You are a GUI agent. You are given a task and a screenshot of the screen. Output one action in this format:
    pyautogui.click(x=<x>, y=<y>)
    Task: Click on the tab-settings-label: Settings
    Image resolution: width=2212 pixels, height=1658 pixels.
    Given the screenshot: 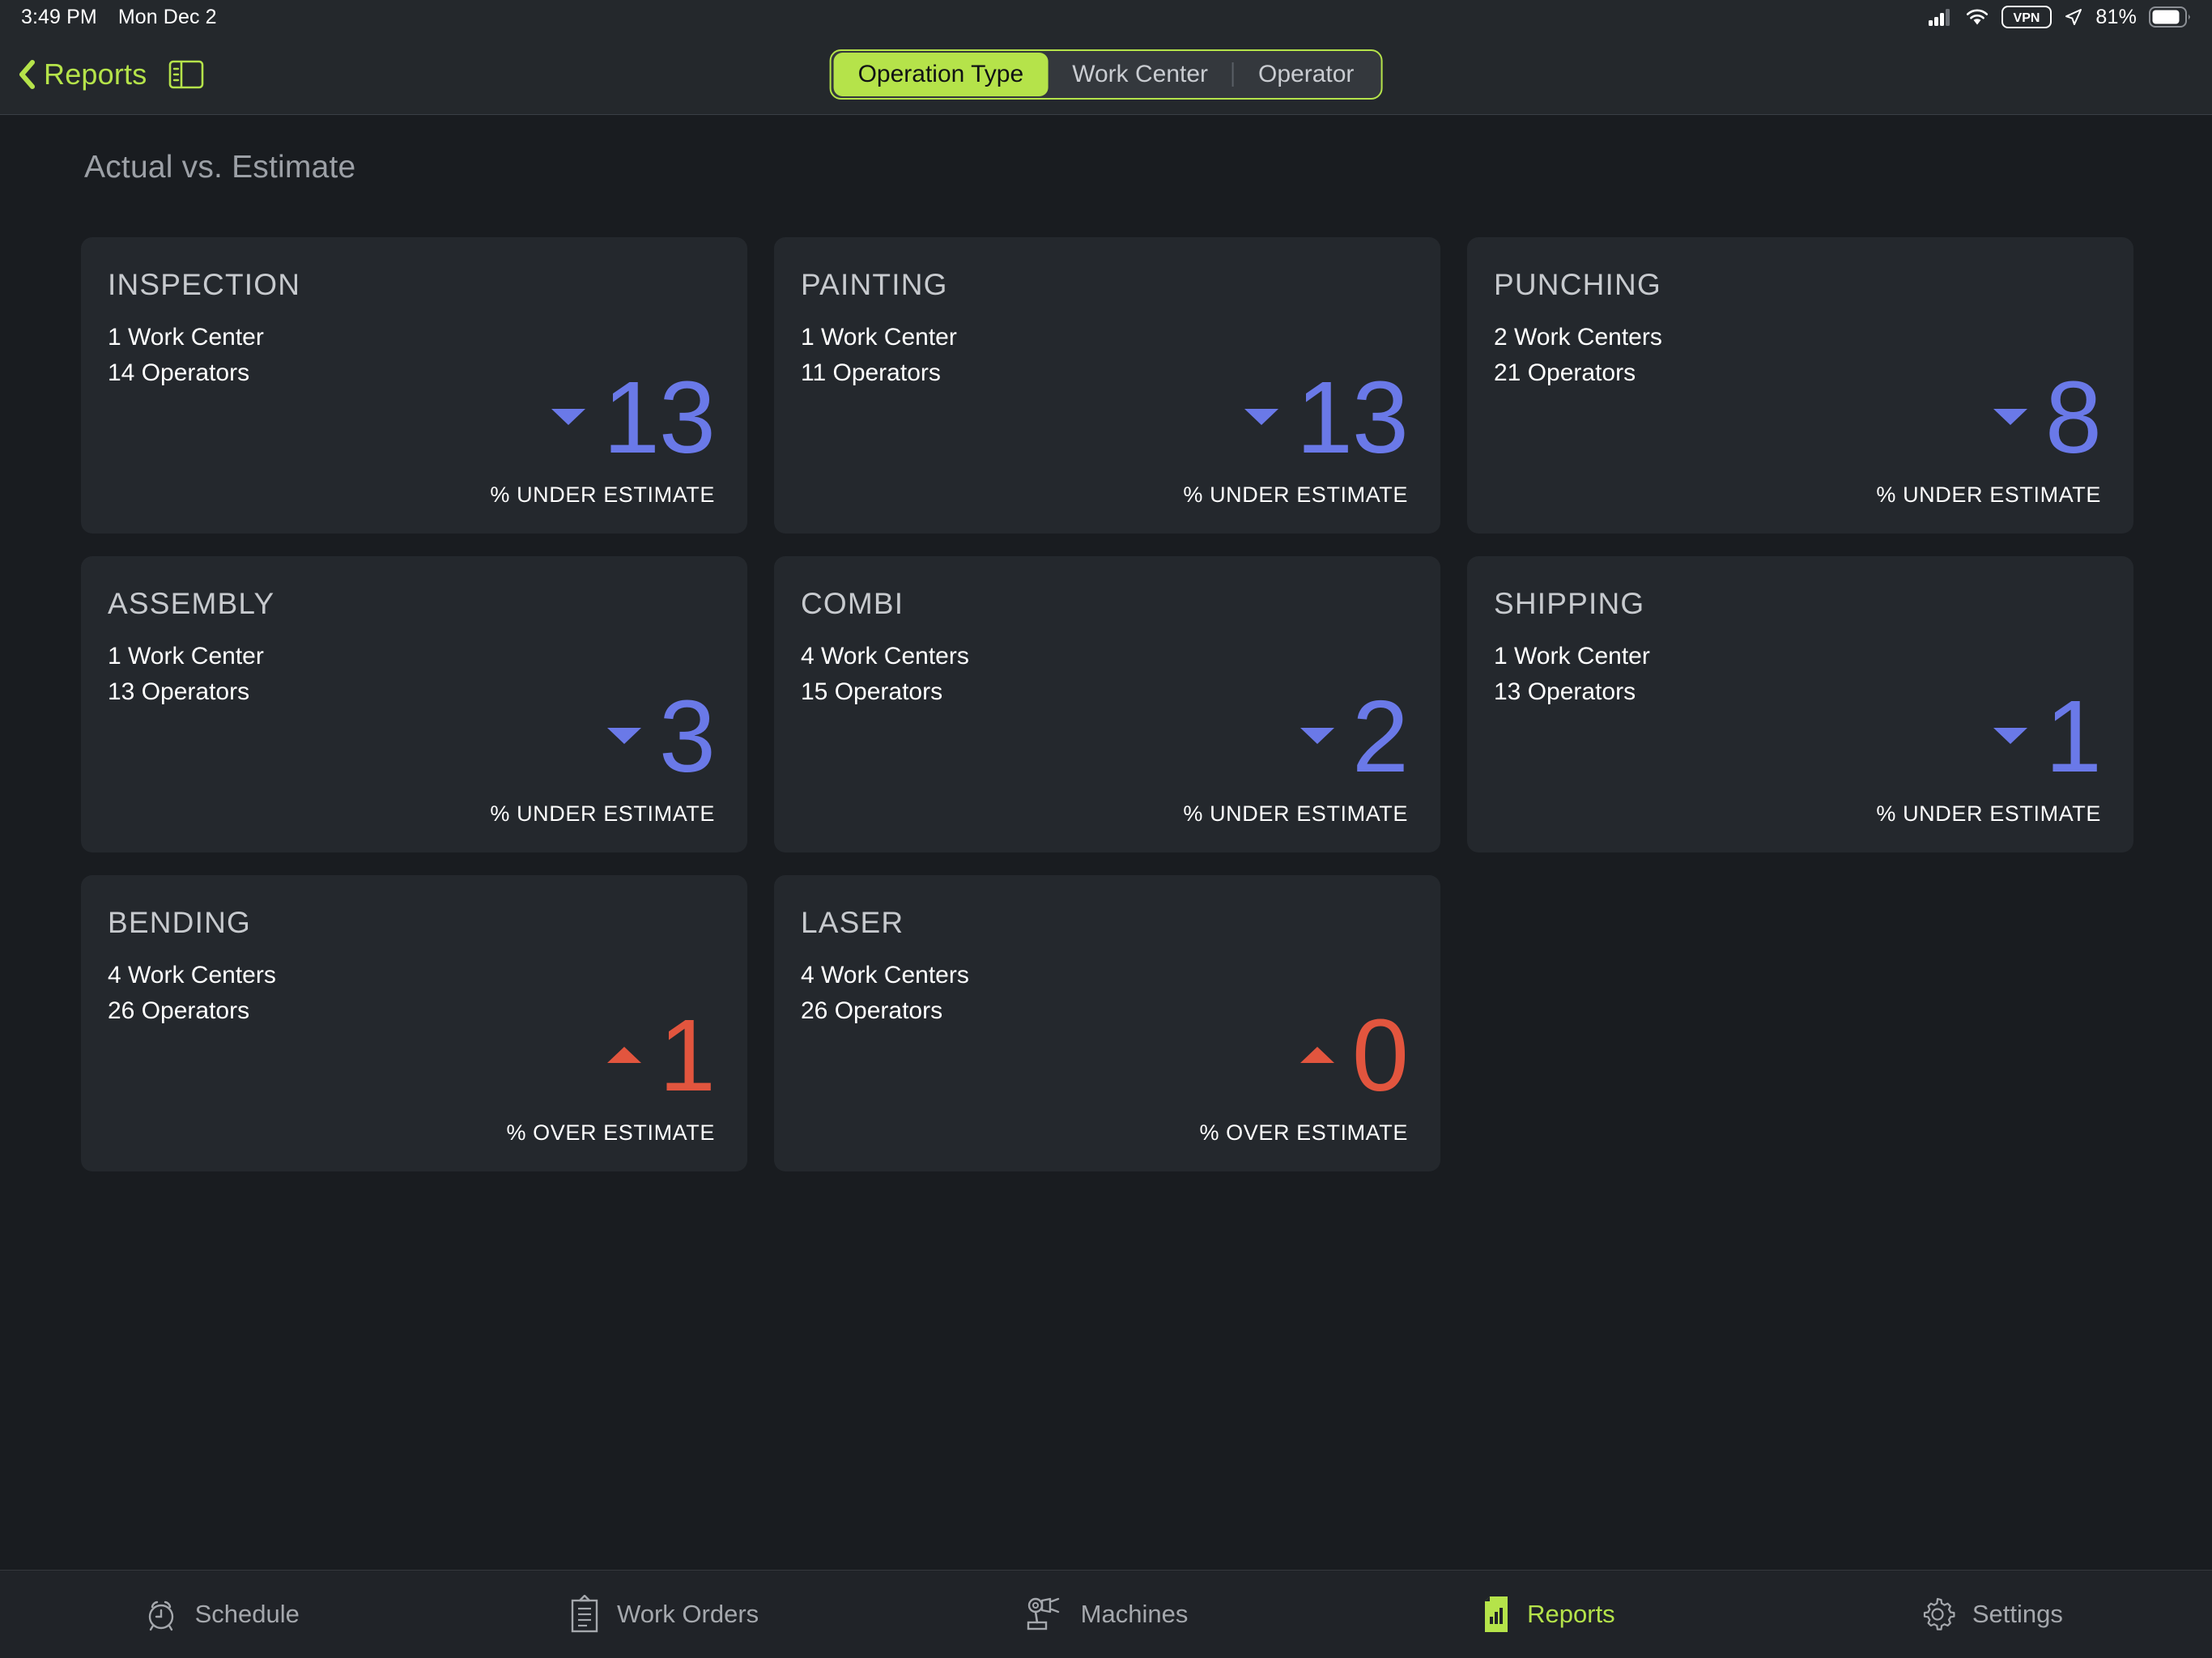 What is the action you would take?
    pyautogui.click(x=2017, y=1614)
    